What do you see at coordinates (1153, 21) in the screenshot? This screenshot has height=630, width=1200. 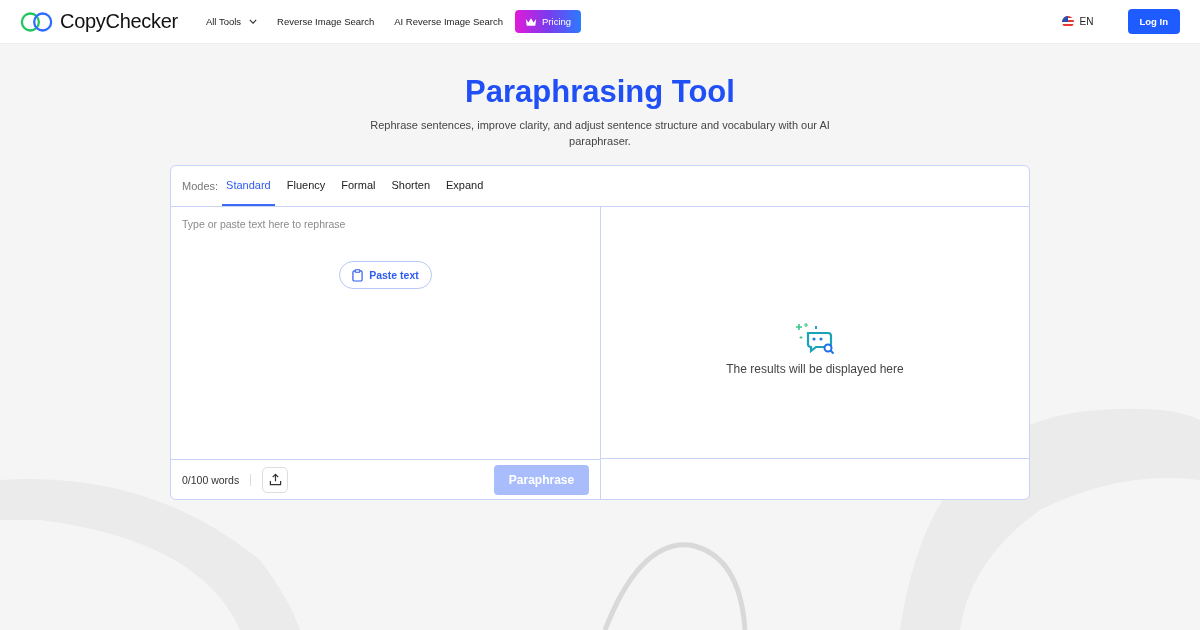 I see `login-button: Log In` at bounding box center [1153, 21].